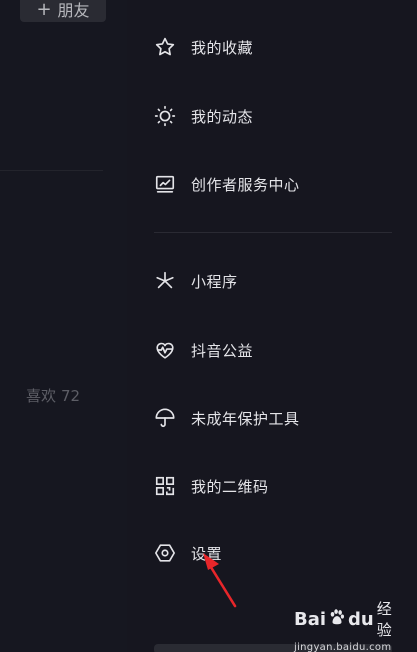 This screenshot has width=417, height=652. I want to click on menu-item-moments: 我的动态, so click(203, 116).